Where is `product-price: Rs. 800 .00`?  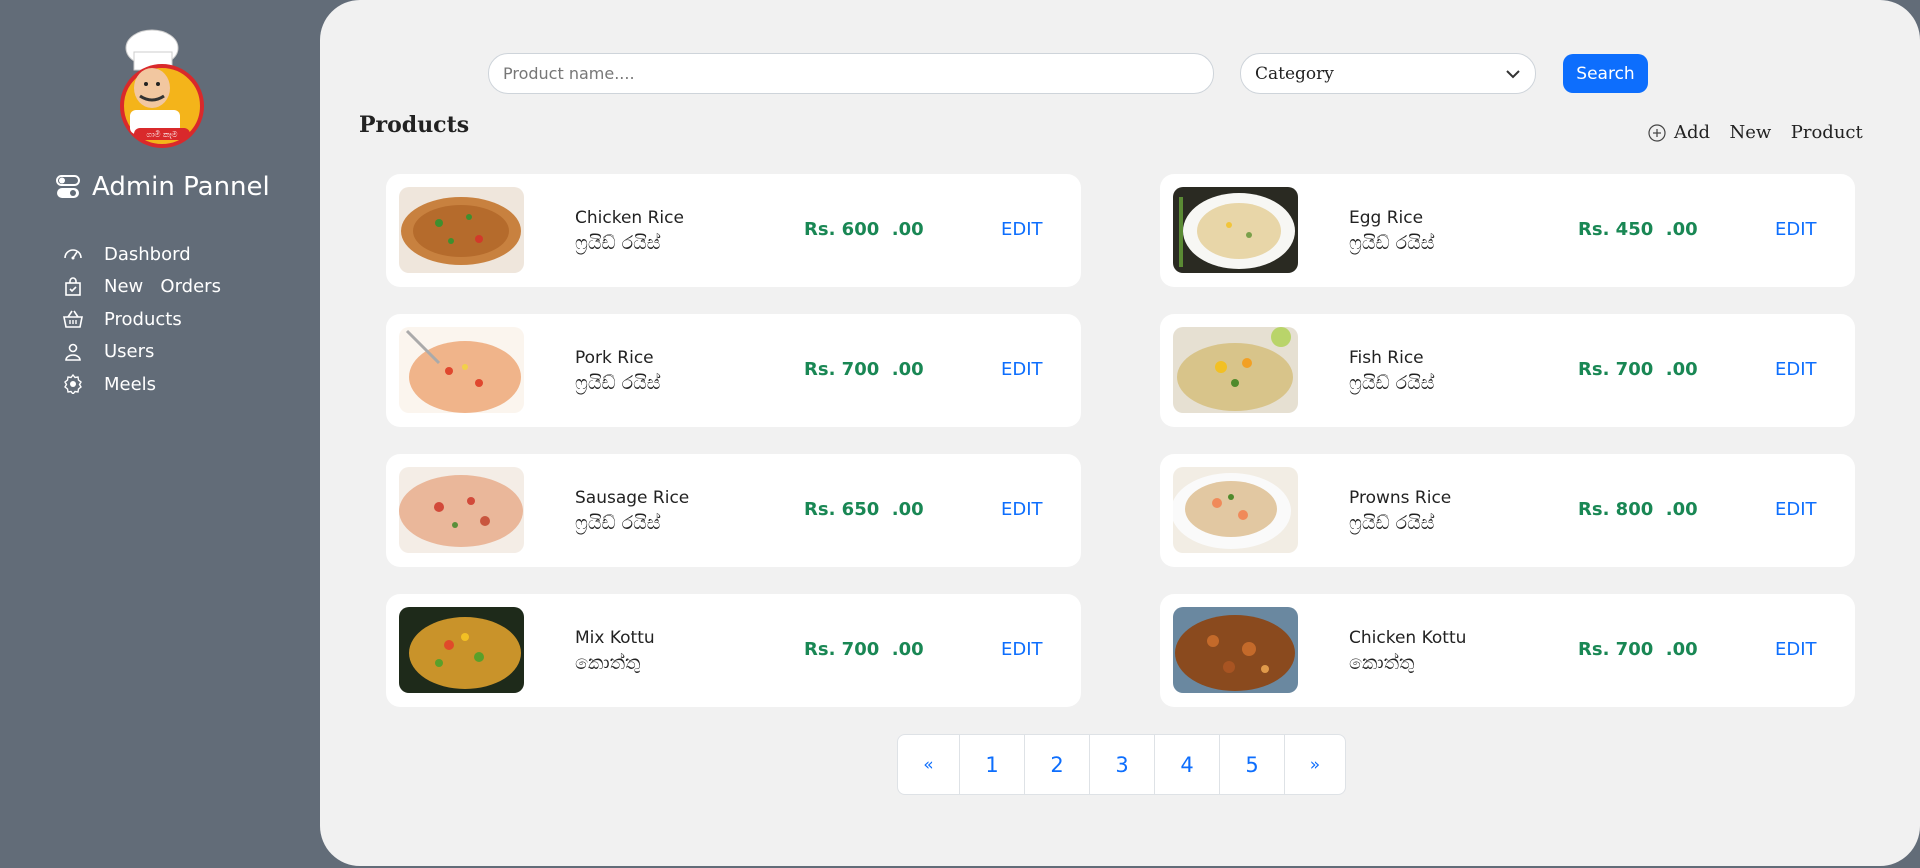
product-price: Rs. 800 .00 is located at coordinates (1638, 509).